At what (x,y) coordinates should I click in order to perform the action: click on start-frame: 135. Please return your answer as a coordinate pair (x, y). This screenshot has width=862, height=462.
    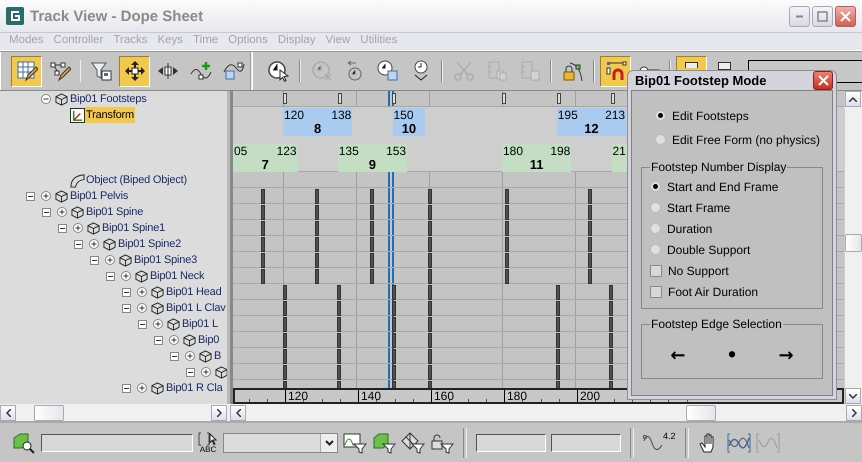
    Looking at the image, I should click on (348, 151).